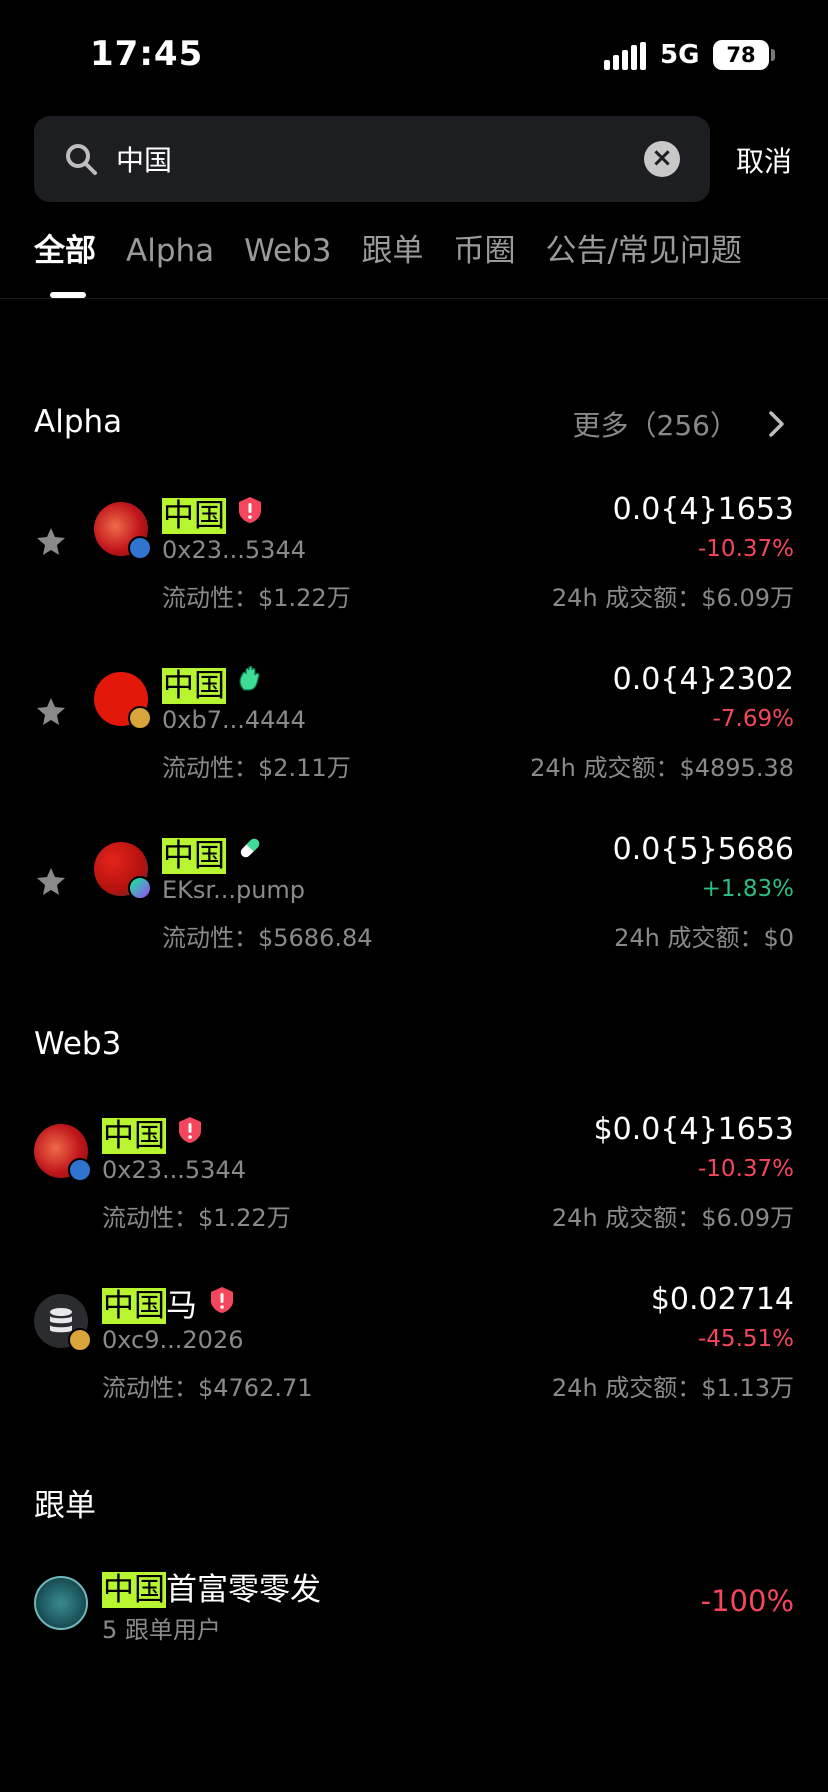  Describe the element at coordinates (431, 260) in the screenshot. I see `category-tabs: 全部 Alpha Web3 跟单 币圈 公告/常见问题` at that location.